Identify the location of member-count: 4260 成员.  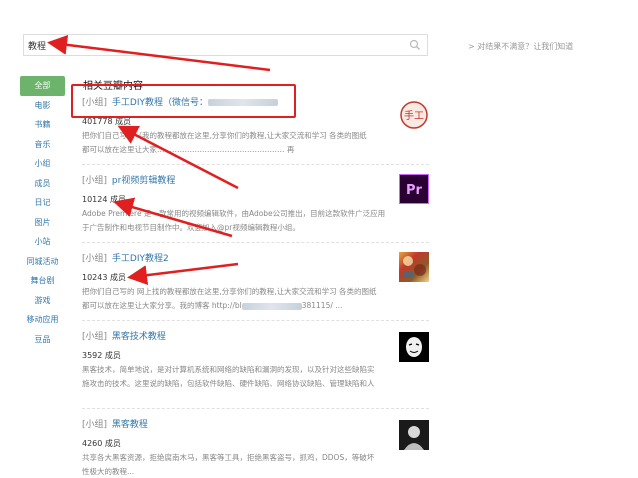
(101, 443).